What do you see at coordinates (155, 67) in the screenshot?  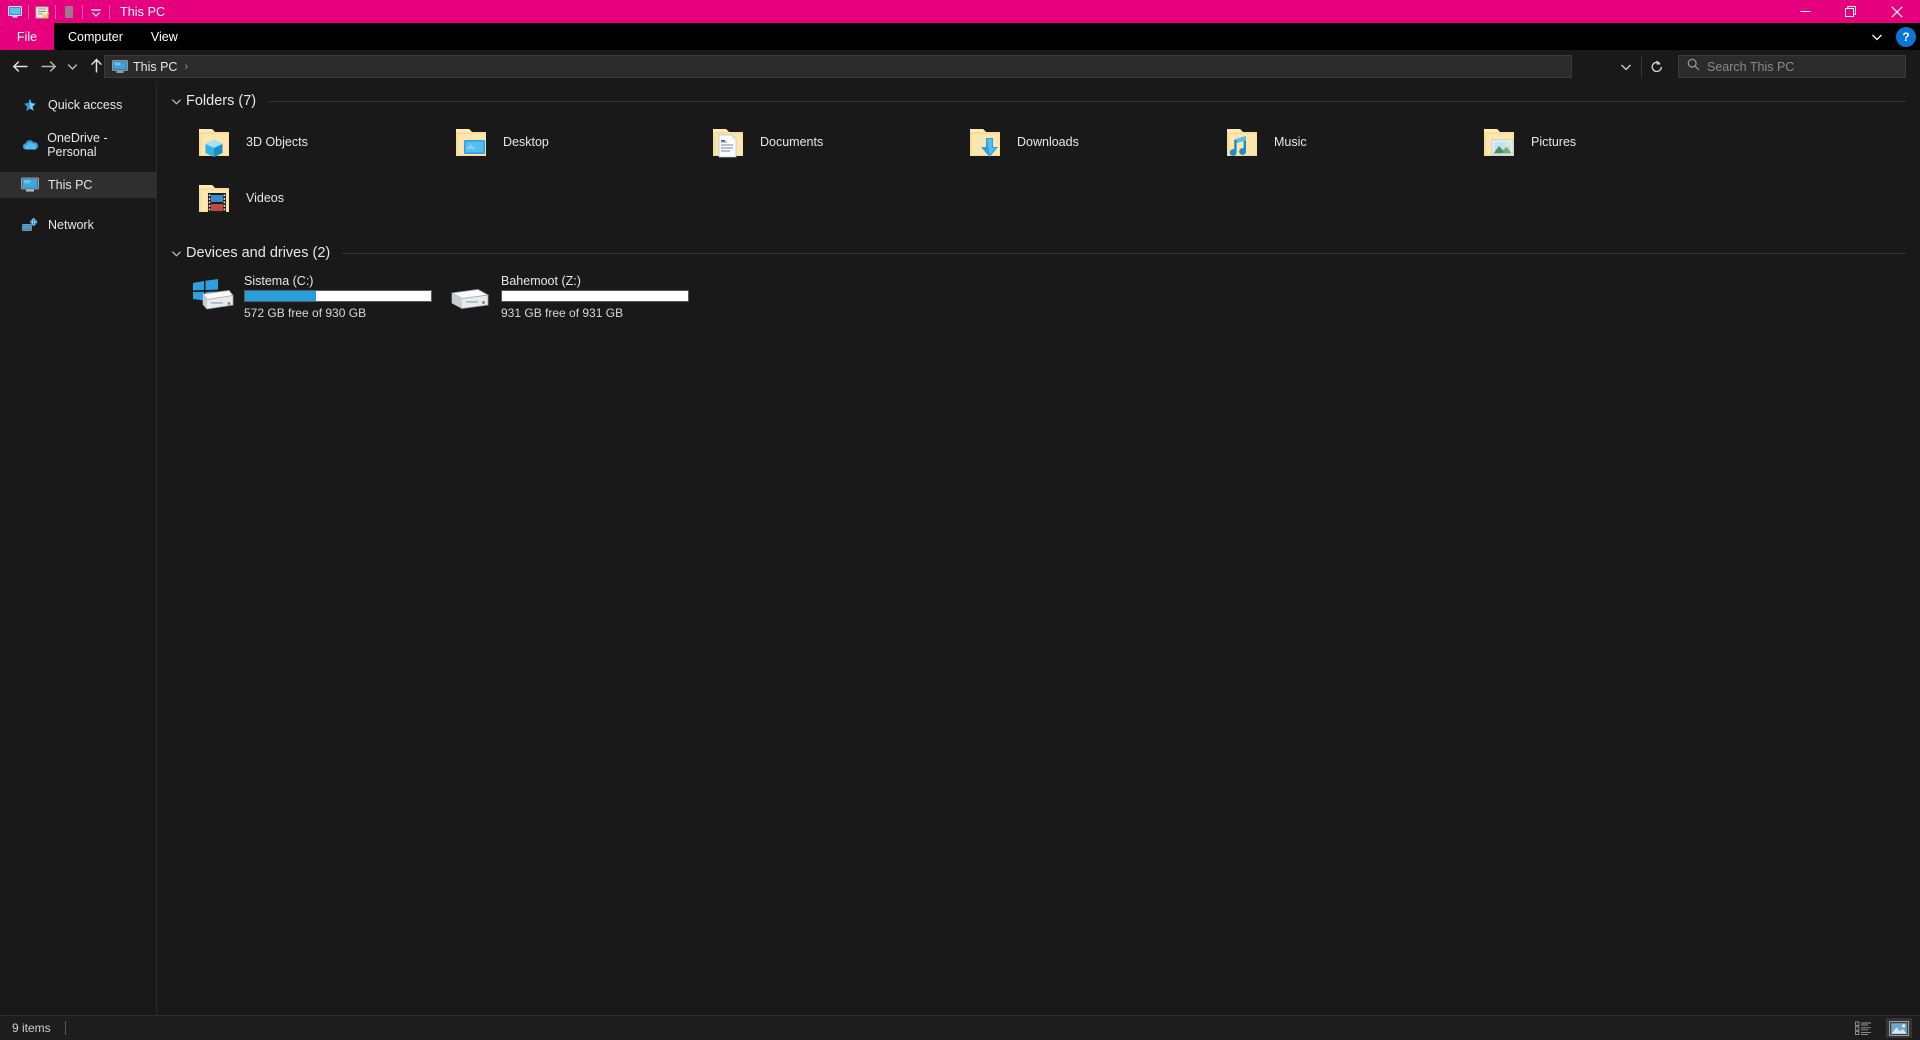 I see `breadcrumb-segment-this-pc: This PC` at bounding box center [155, 67].